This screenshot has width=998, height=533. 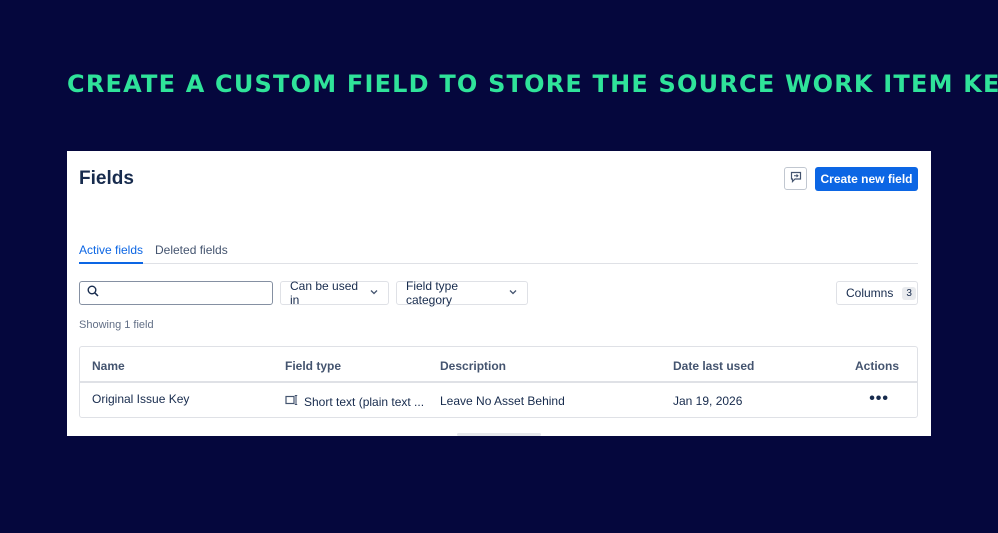 I want to click on search-field, so click(x=176, y=293).